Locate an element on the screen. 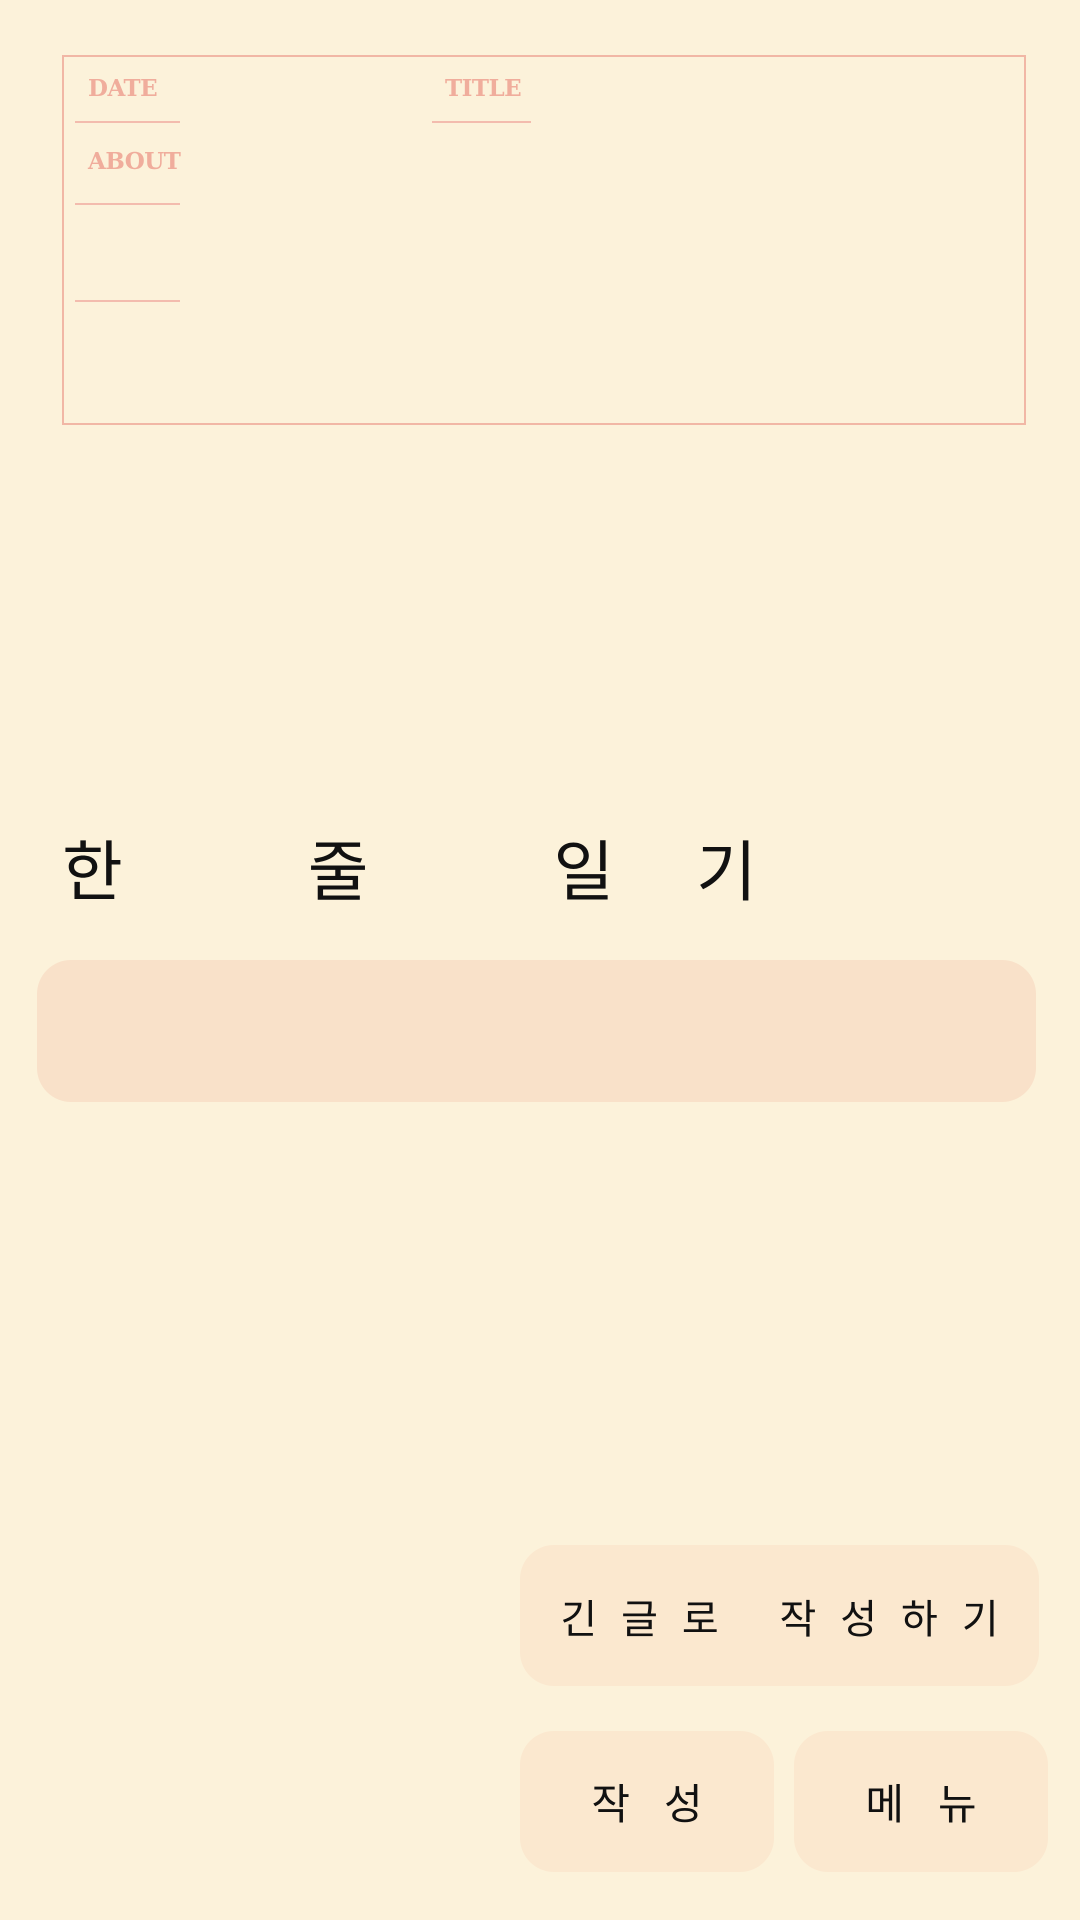 The image size is (1080, 1920). about-underline is located at coordinates (127, 204).